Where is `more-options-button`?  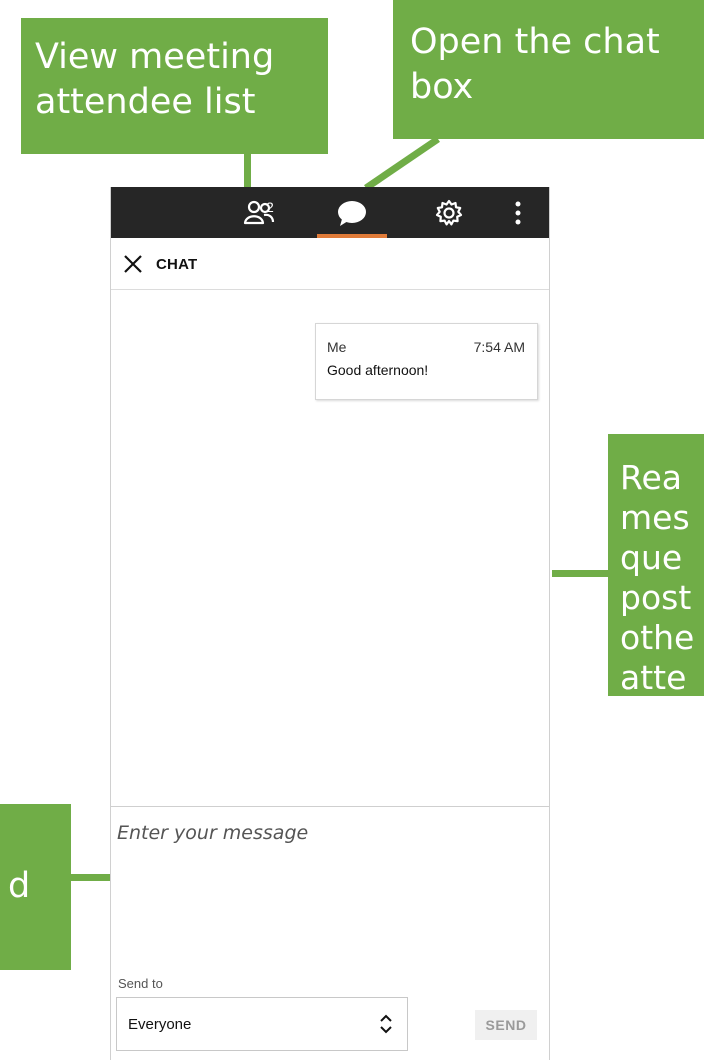
more-options-button is located at coordinates (518, 212).